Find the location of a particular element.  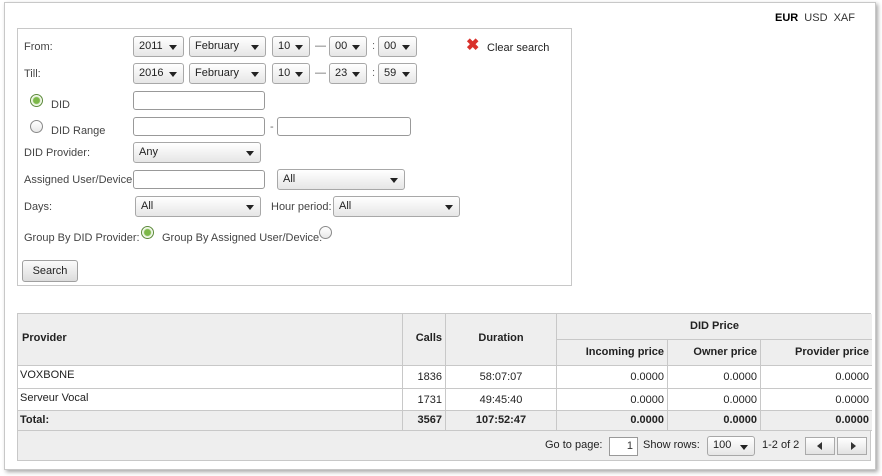

header-provider: Provider is located at coordinates (210, 340).